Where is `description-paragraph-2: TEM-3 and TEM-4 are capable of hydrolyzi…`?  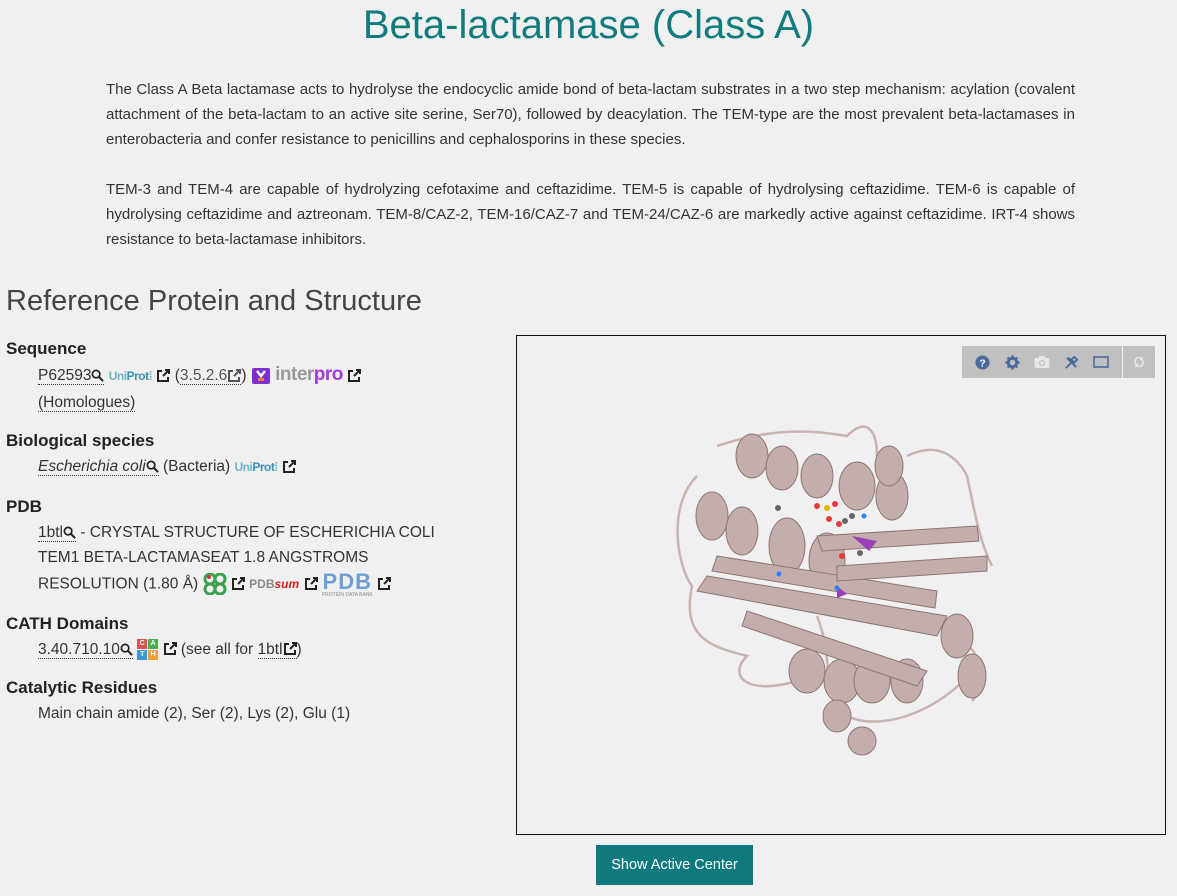
description-paragraph-2: TEM-3 and TEM-4 are capable of hydrolyzi… is located at coordinates (590, 214).